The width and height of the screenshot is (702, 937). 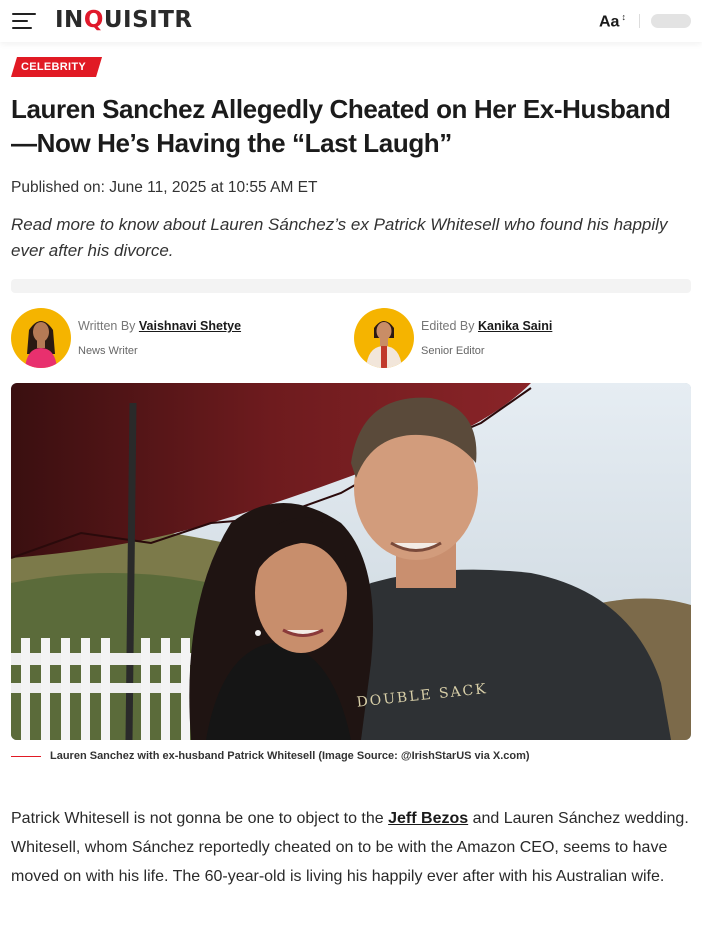 I want to click on separator-bar, so click(x=351, y=286).